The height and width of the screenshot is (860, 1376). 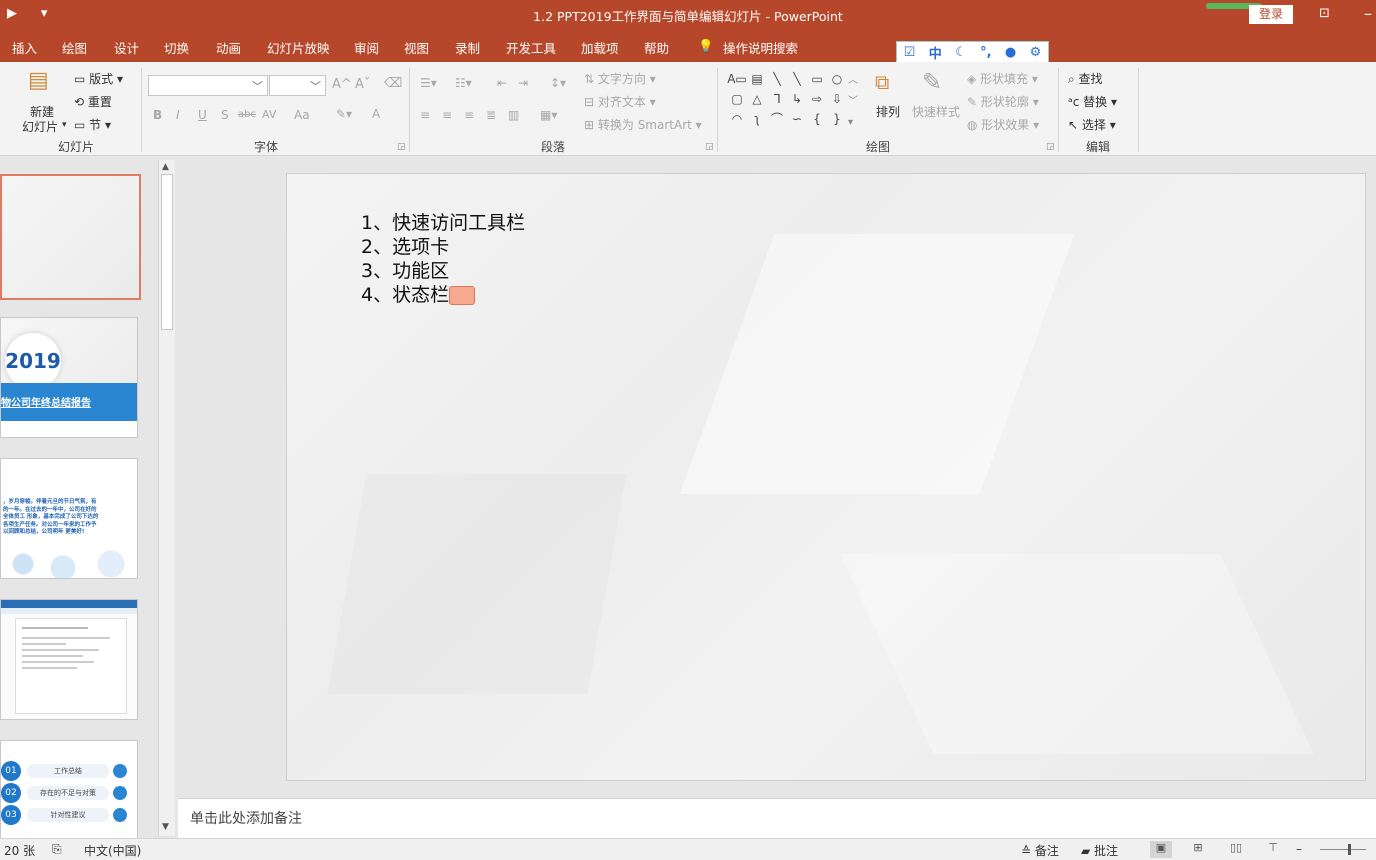 What do you see at coordinates (416, 47) in the screenshot?
I see `tab-view: 视图` at bounding box center [416, 47].